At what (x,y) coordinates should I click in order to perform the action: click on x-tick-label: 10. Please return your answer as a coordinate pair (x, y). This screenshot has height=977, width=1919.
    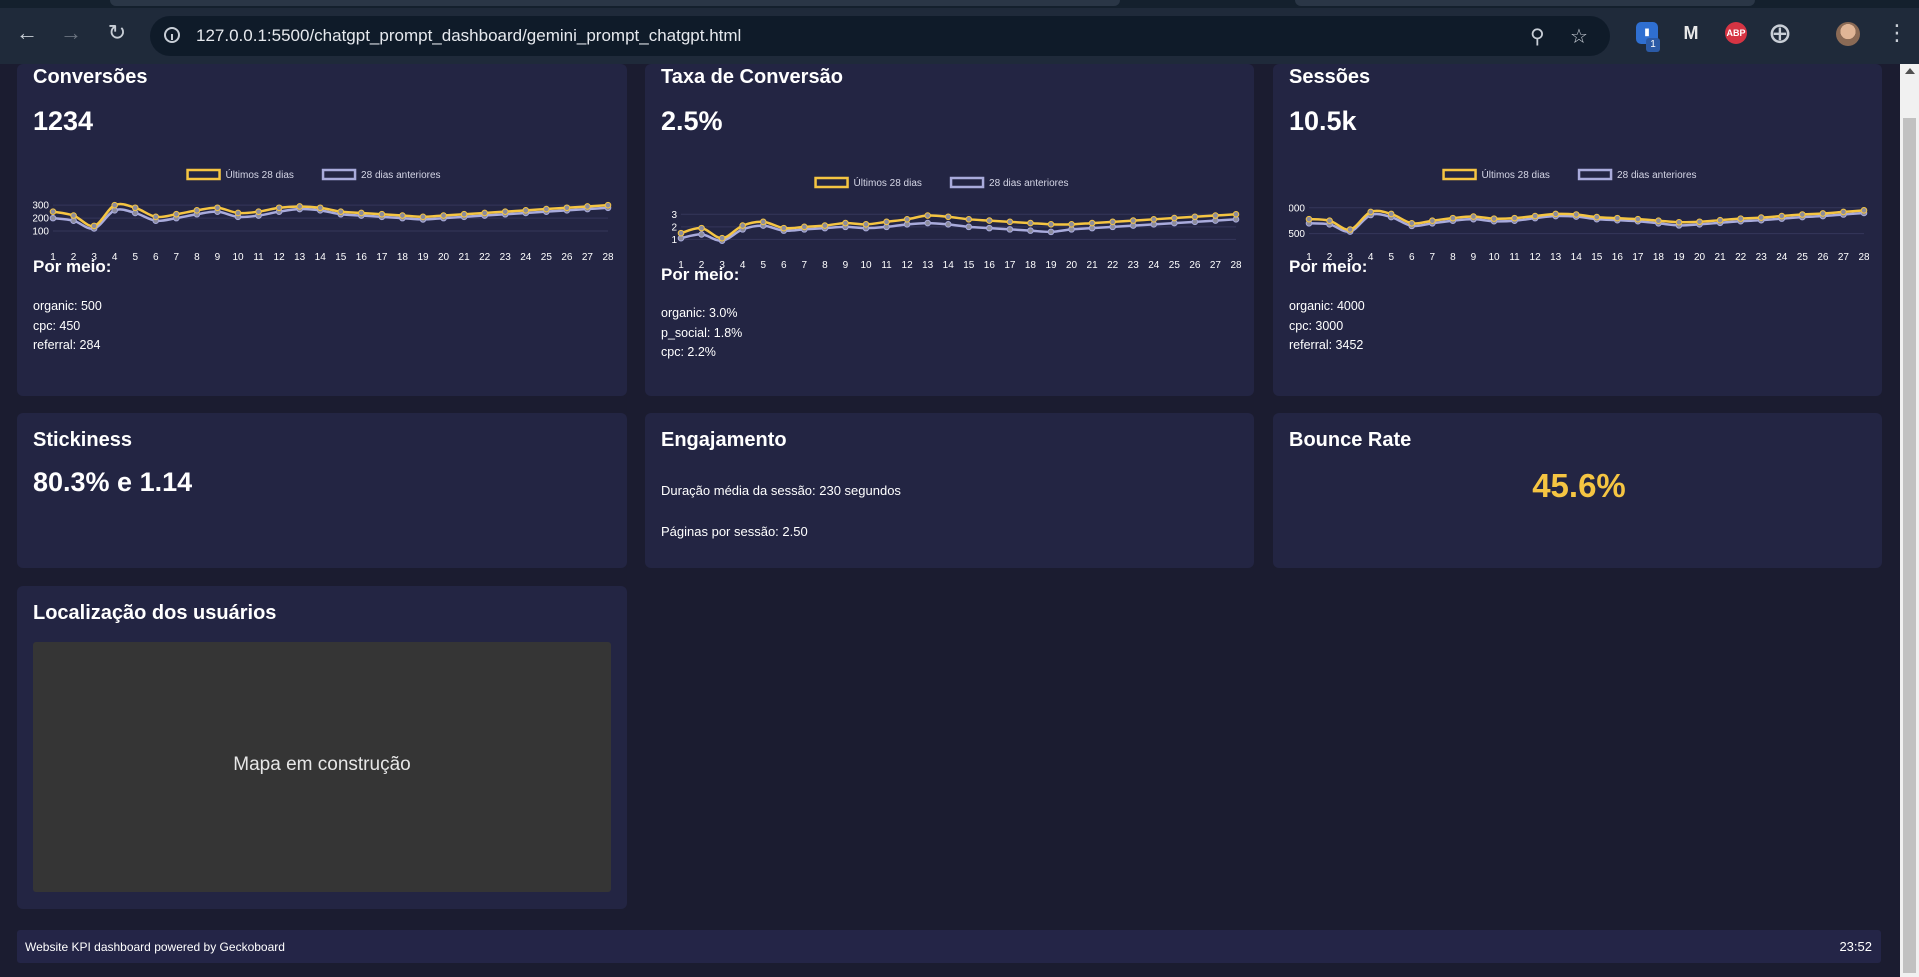
    Looking at the image, I should click on (238, 257).